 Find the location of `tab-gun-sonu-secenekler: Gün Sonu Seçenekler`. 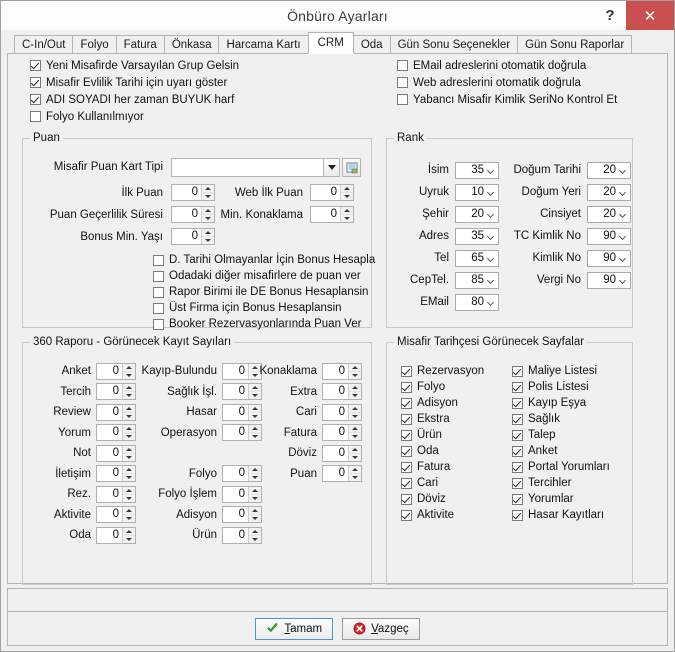

tab-gun-sonu-secenekler: Gün Sonu Seçenekler is located at coordinates (454, 44).